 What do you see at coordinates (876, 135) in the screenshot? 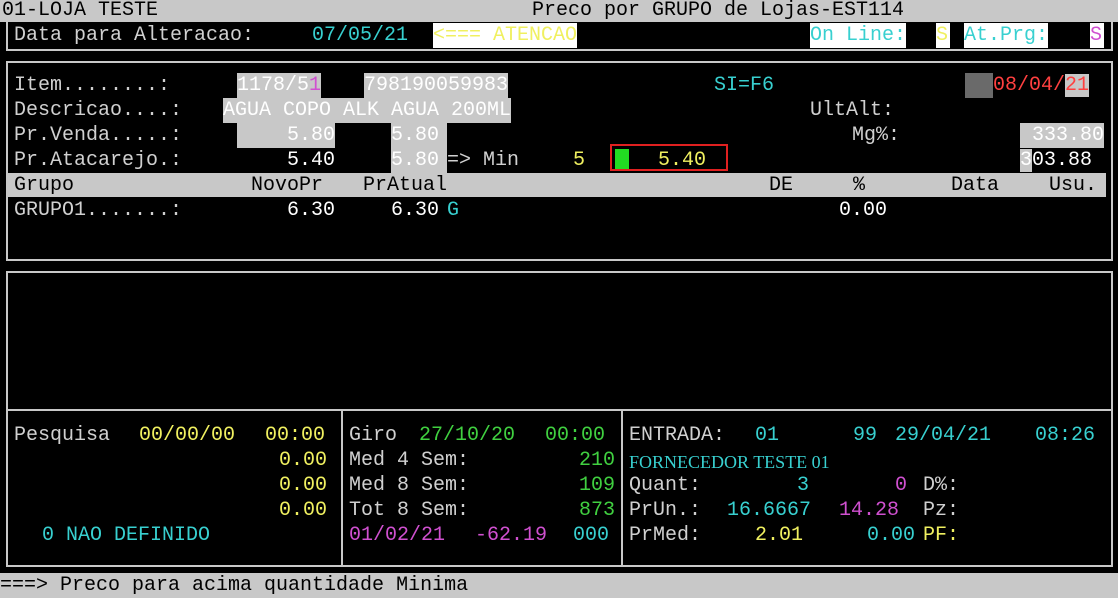
I see `mg-label: Mg%:` at bounding box center [876, 135].